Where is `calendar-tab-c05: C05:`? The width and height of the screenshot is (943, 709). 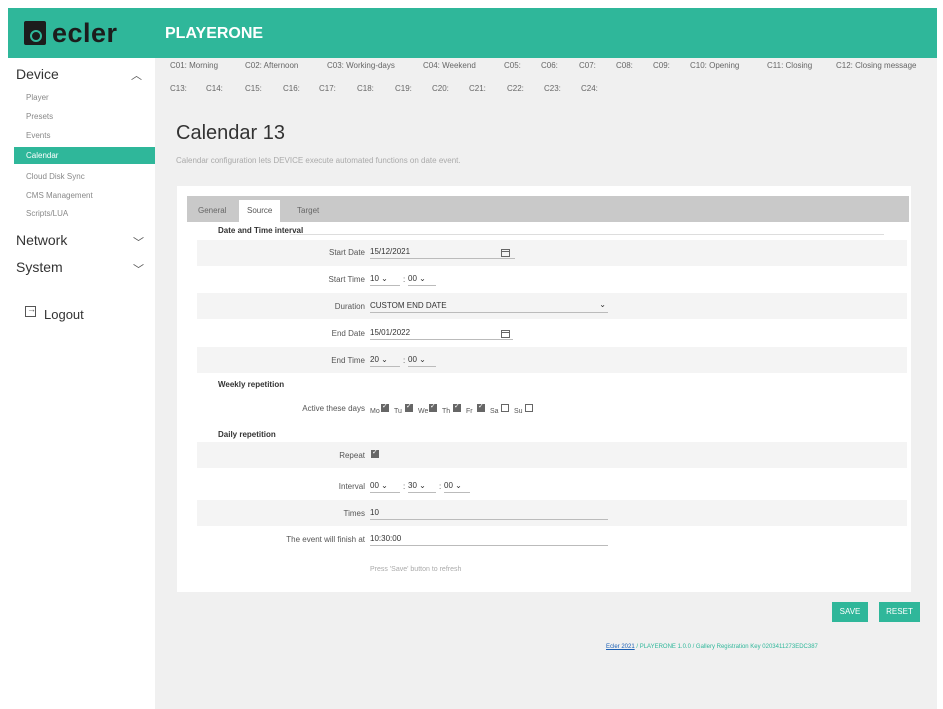 calendar-tab-c05: C05: is located at coordinates (512, 65).